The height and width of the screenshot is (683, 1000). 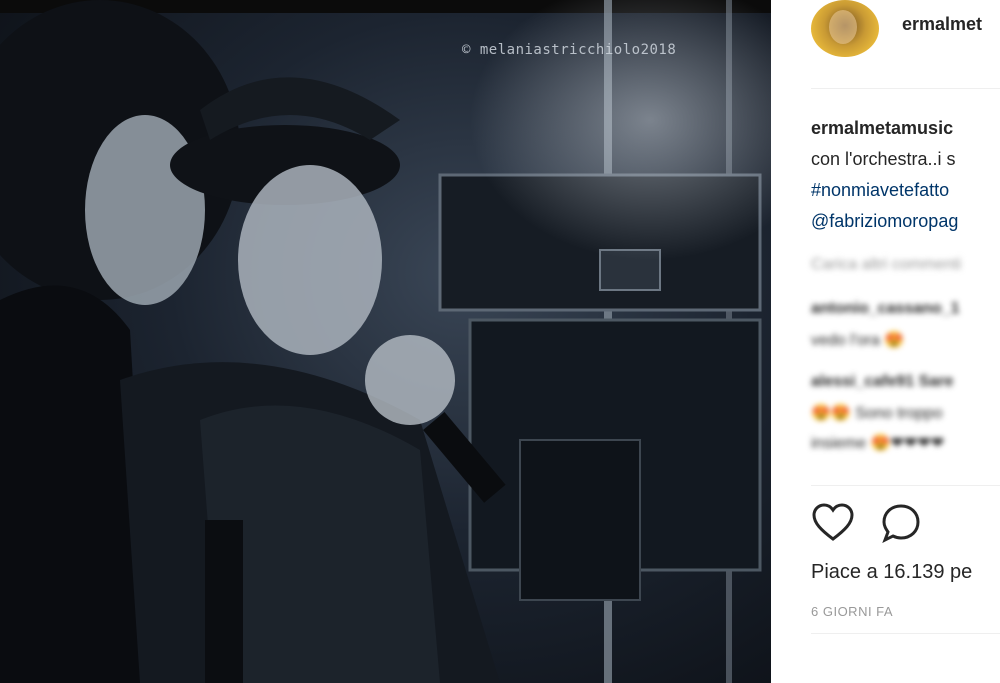 I want to click on heart-icon, so click(x=833, y=523).